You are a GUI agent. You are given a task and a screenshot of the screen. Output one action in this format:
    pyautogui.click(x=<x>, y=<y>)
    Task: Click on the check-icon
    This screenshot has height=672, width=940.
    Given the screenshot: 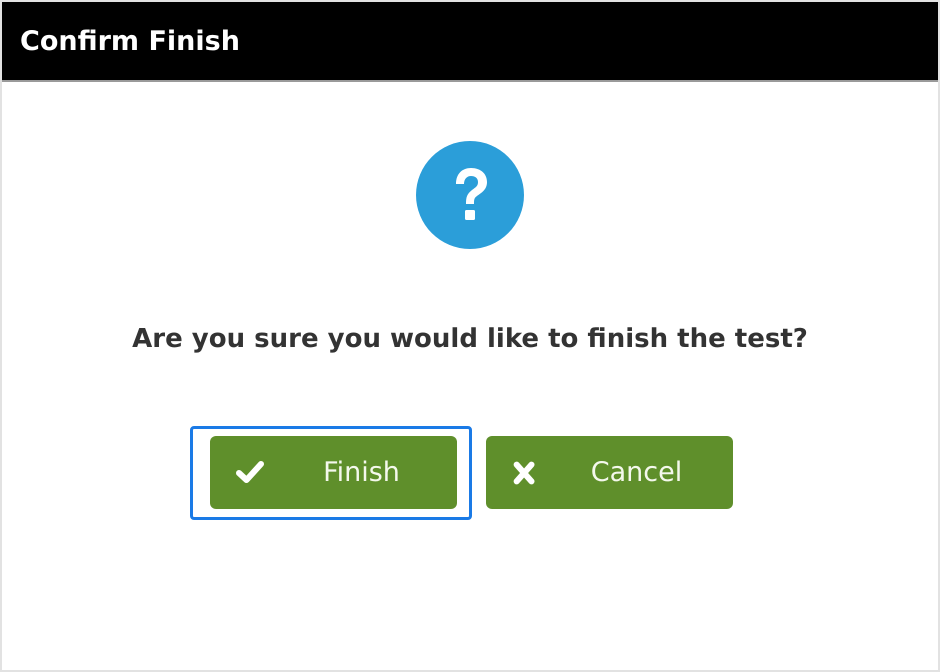 What is the action you would take?
    pyautogui.click(x=250, y=472)
    